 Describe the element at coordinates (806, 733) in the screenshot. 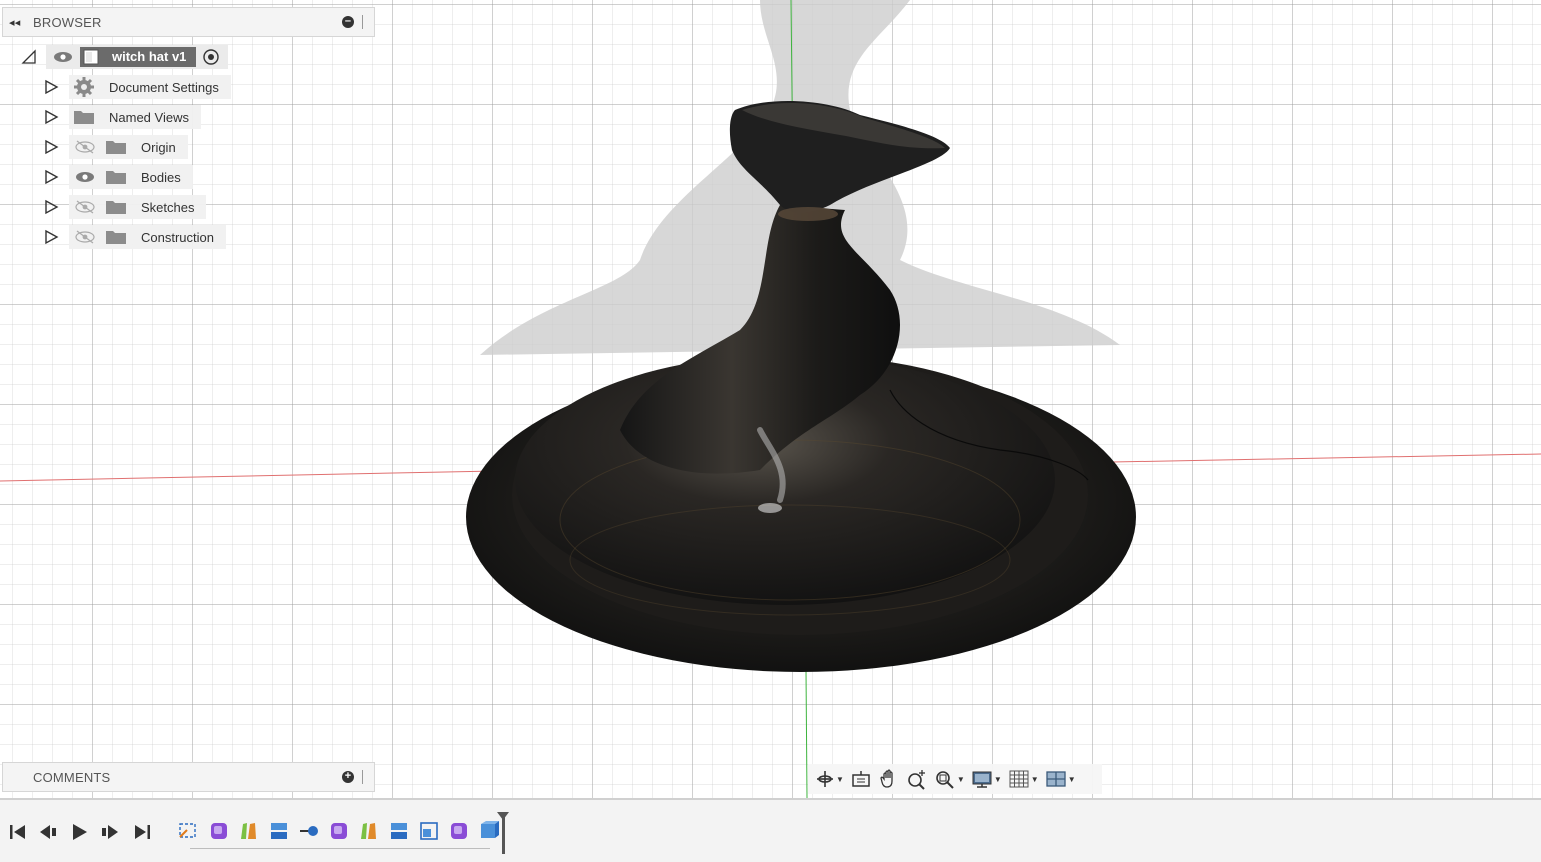

I see `y-axis-line-lower` at that location.